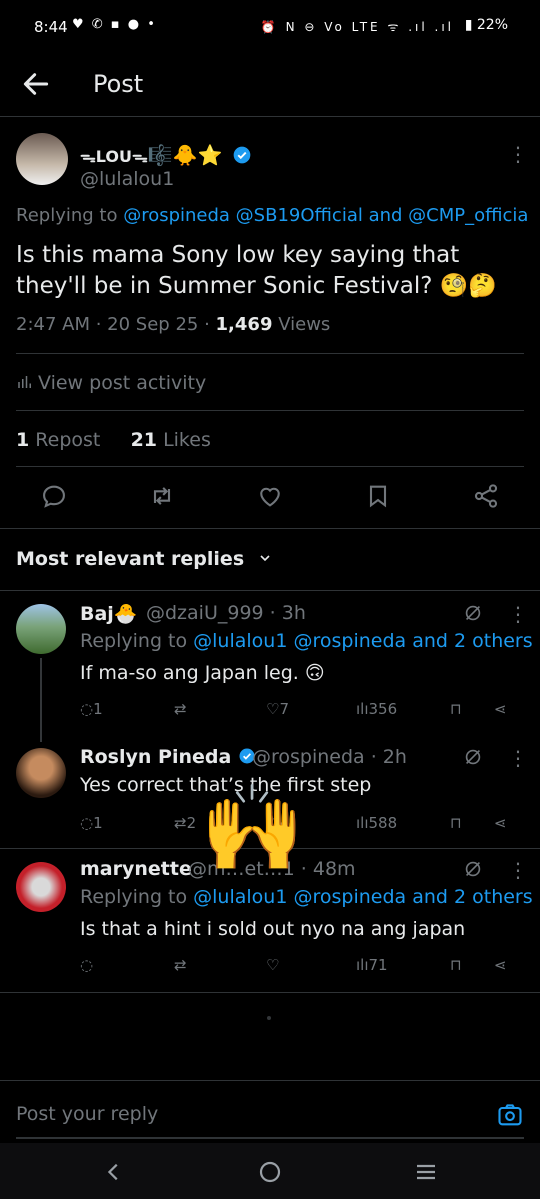 The height and width of the screenshot is (1199, 540). Describe the element at coordinates (510, 1115) in the screenshot. I see `camera-icon` at that location.